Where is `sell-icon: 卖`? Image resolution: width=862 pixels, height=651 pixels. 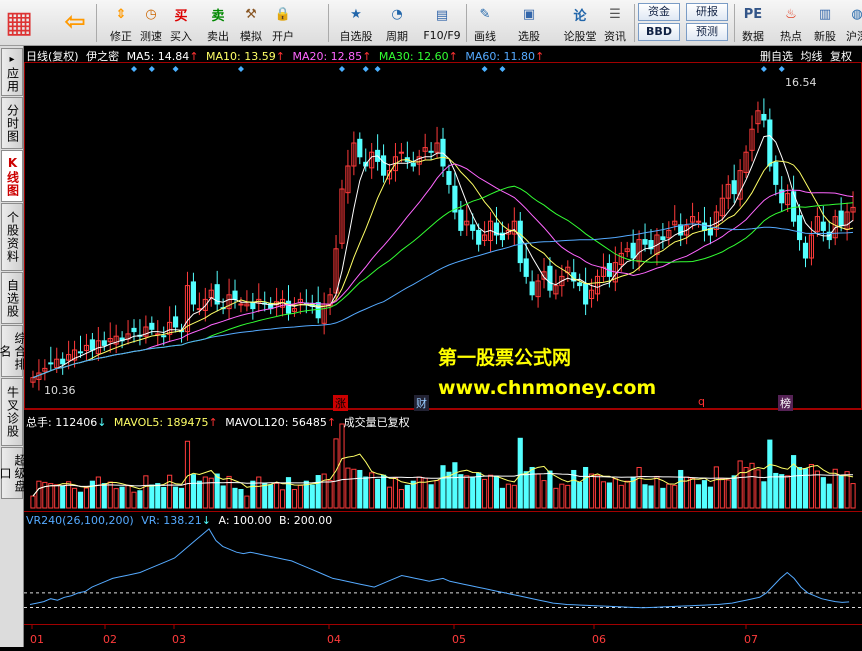
sell-icon: 卖 is located at coordinates (218, 16).